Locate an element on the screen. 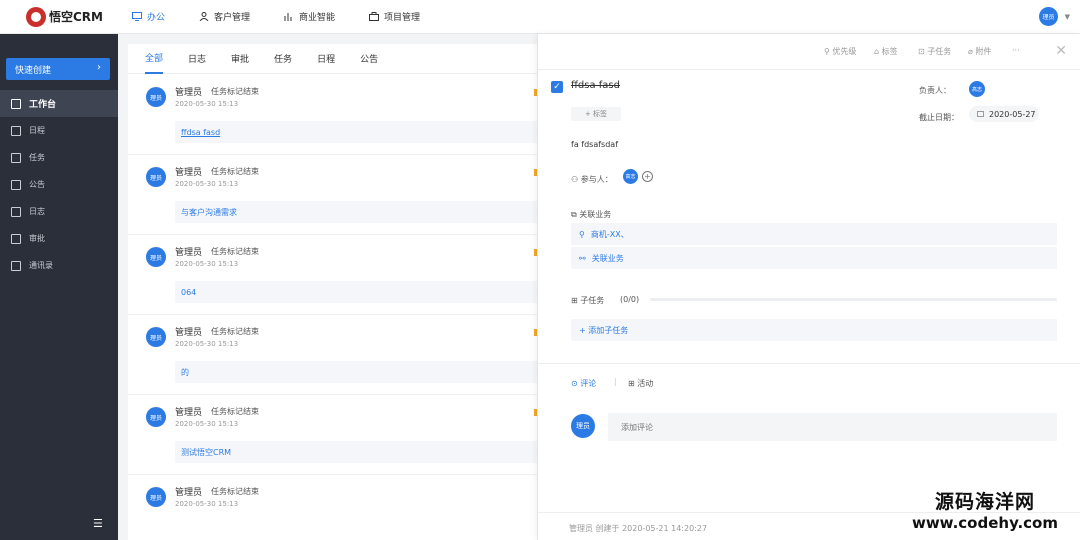 The width and height of the screenshot is (1080, 540). sidebar-item-workbench: 工作台 is located at coordinates (59, 103).